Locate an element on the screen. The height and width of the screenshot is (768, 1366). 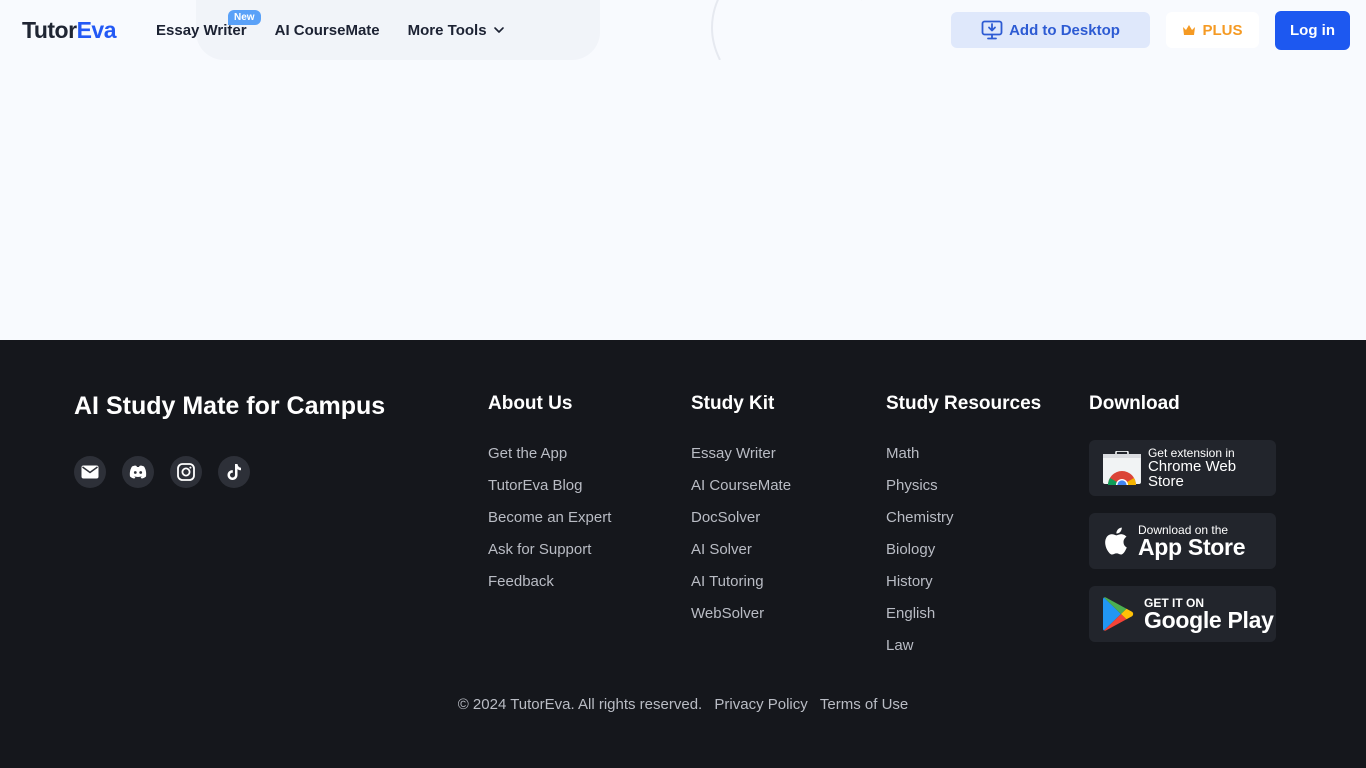
login-label: Log in is located at coordinates (1312, 30).